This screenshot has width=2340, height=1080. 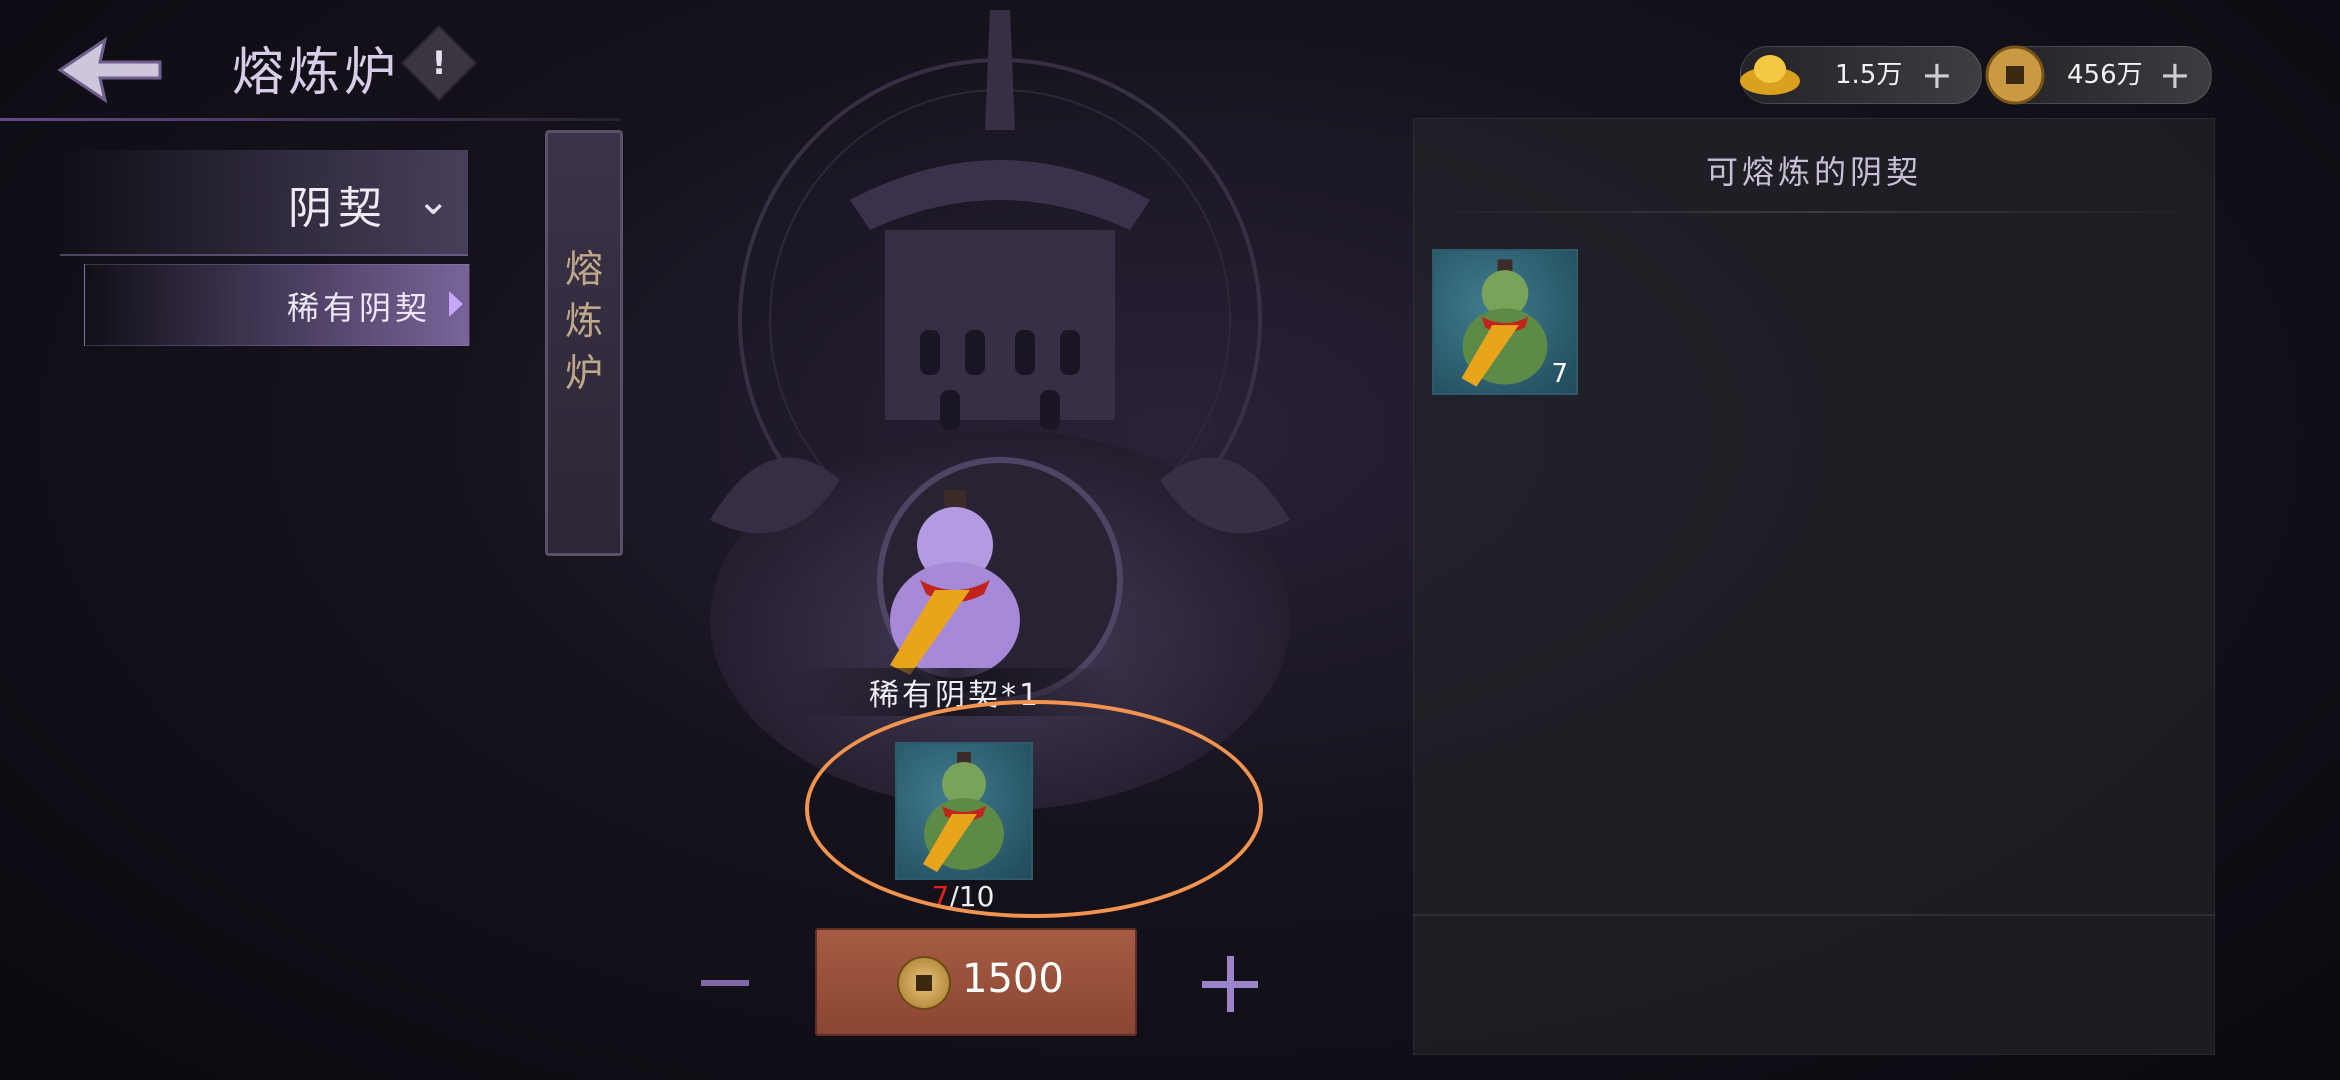 I want to click on panel-title-divider, so click(x=1814, y=212).